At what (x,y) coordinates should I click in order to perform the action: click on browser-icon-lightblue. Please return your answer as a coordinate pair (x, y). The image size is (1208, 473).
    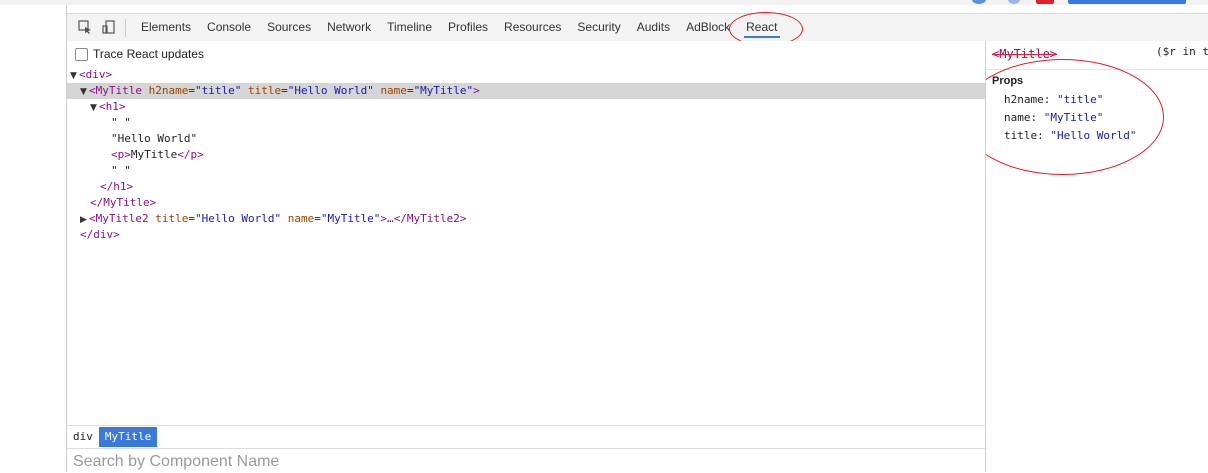
    Looking at the image, I should click on (1014, 2).